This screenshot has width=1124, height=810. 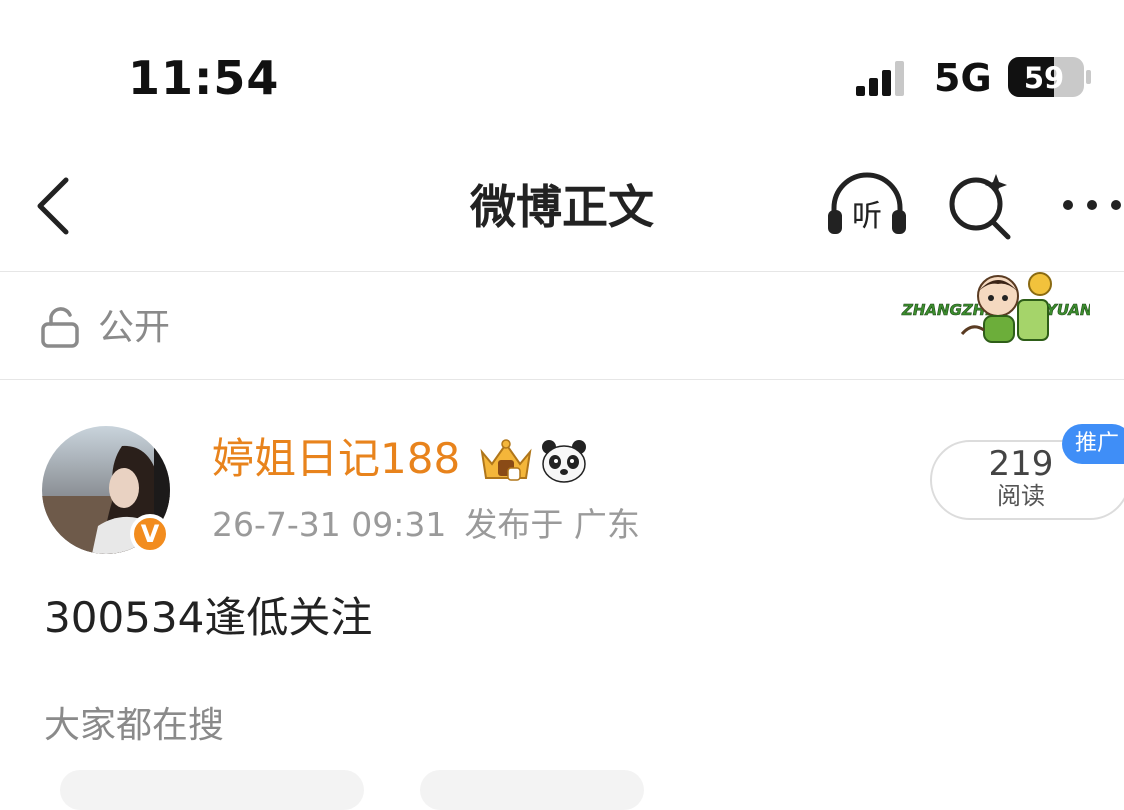 What do you see at coordinates (329, 524) in the screenshot?
I see `post-date: 26-7-31 09:31` at bounding box center [329, 524].